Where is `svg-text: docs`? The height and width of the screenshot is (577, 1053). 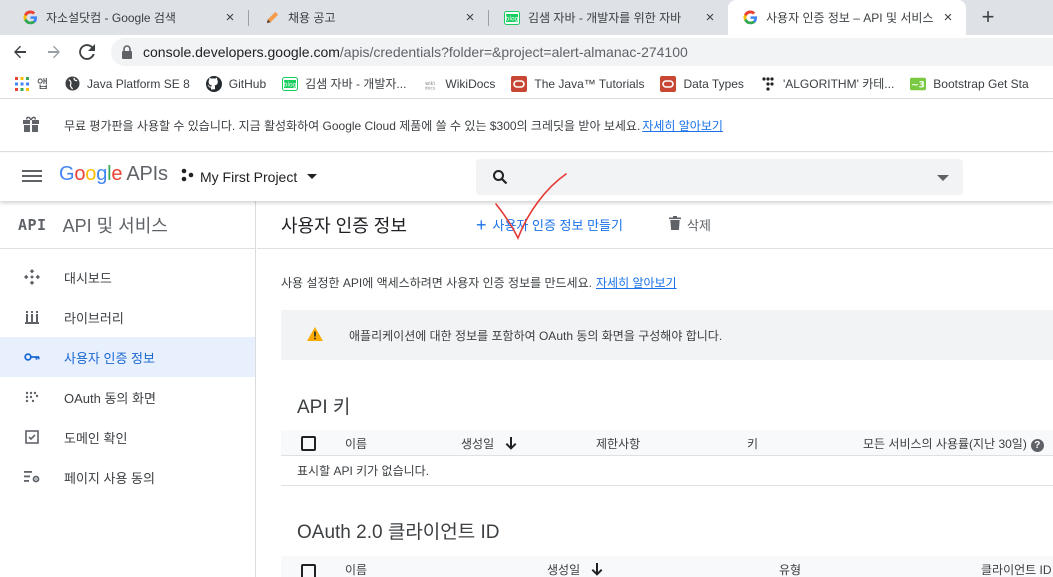
svg-text: docs is located at coordinates (430, 87).